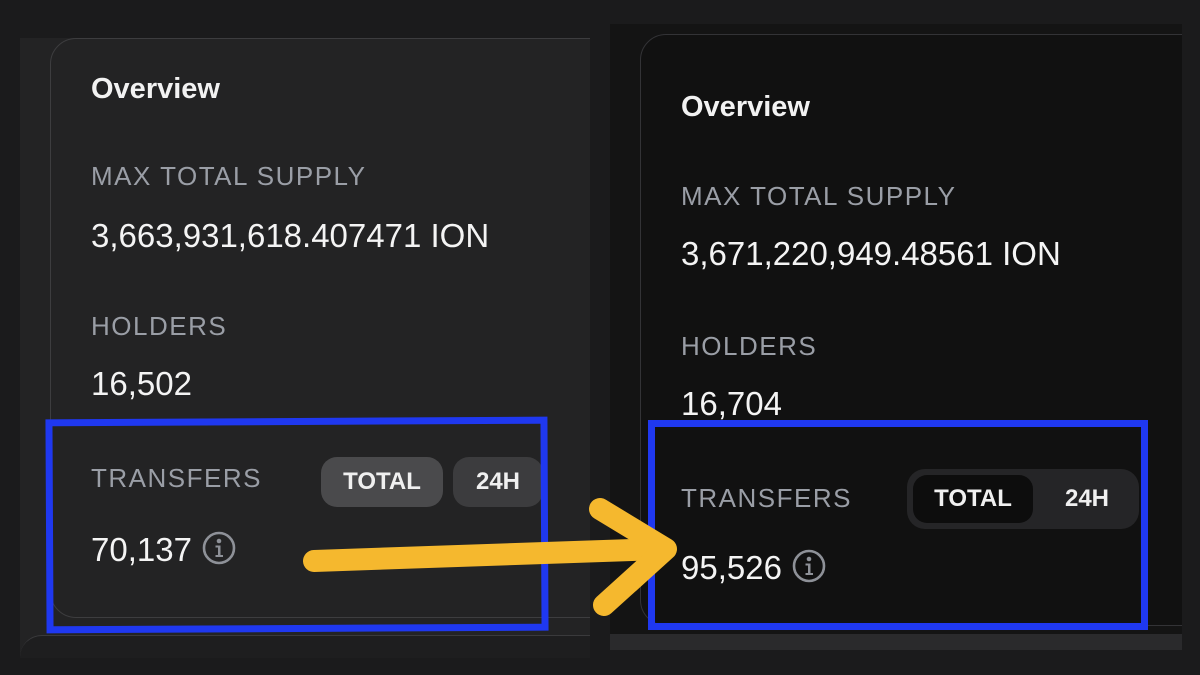 Image resolution: width=1200 pixels, height=675 pixels. What do you see at coordinates (898, 525) in the screenshot?
I see `highlight-box-after` at bounding box center [898, 525].